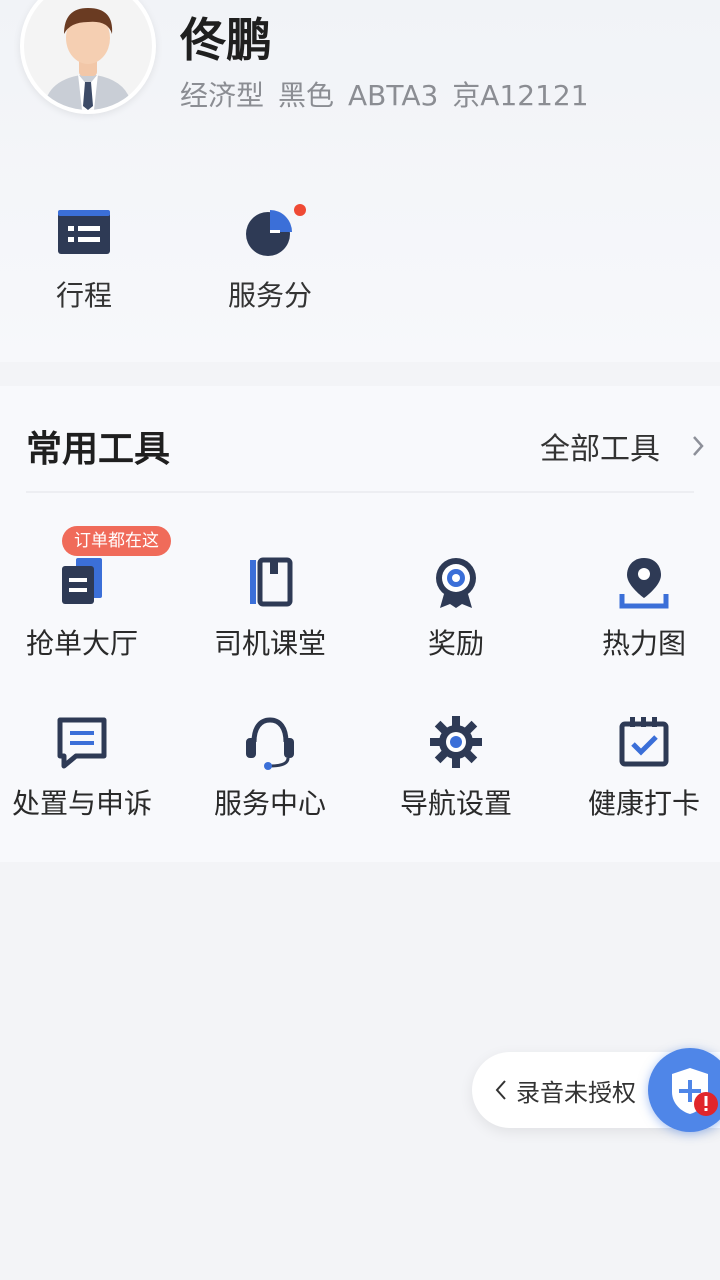  I want to click on service-headset-icon, so click(270, 742).